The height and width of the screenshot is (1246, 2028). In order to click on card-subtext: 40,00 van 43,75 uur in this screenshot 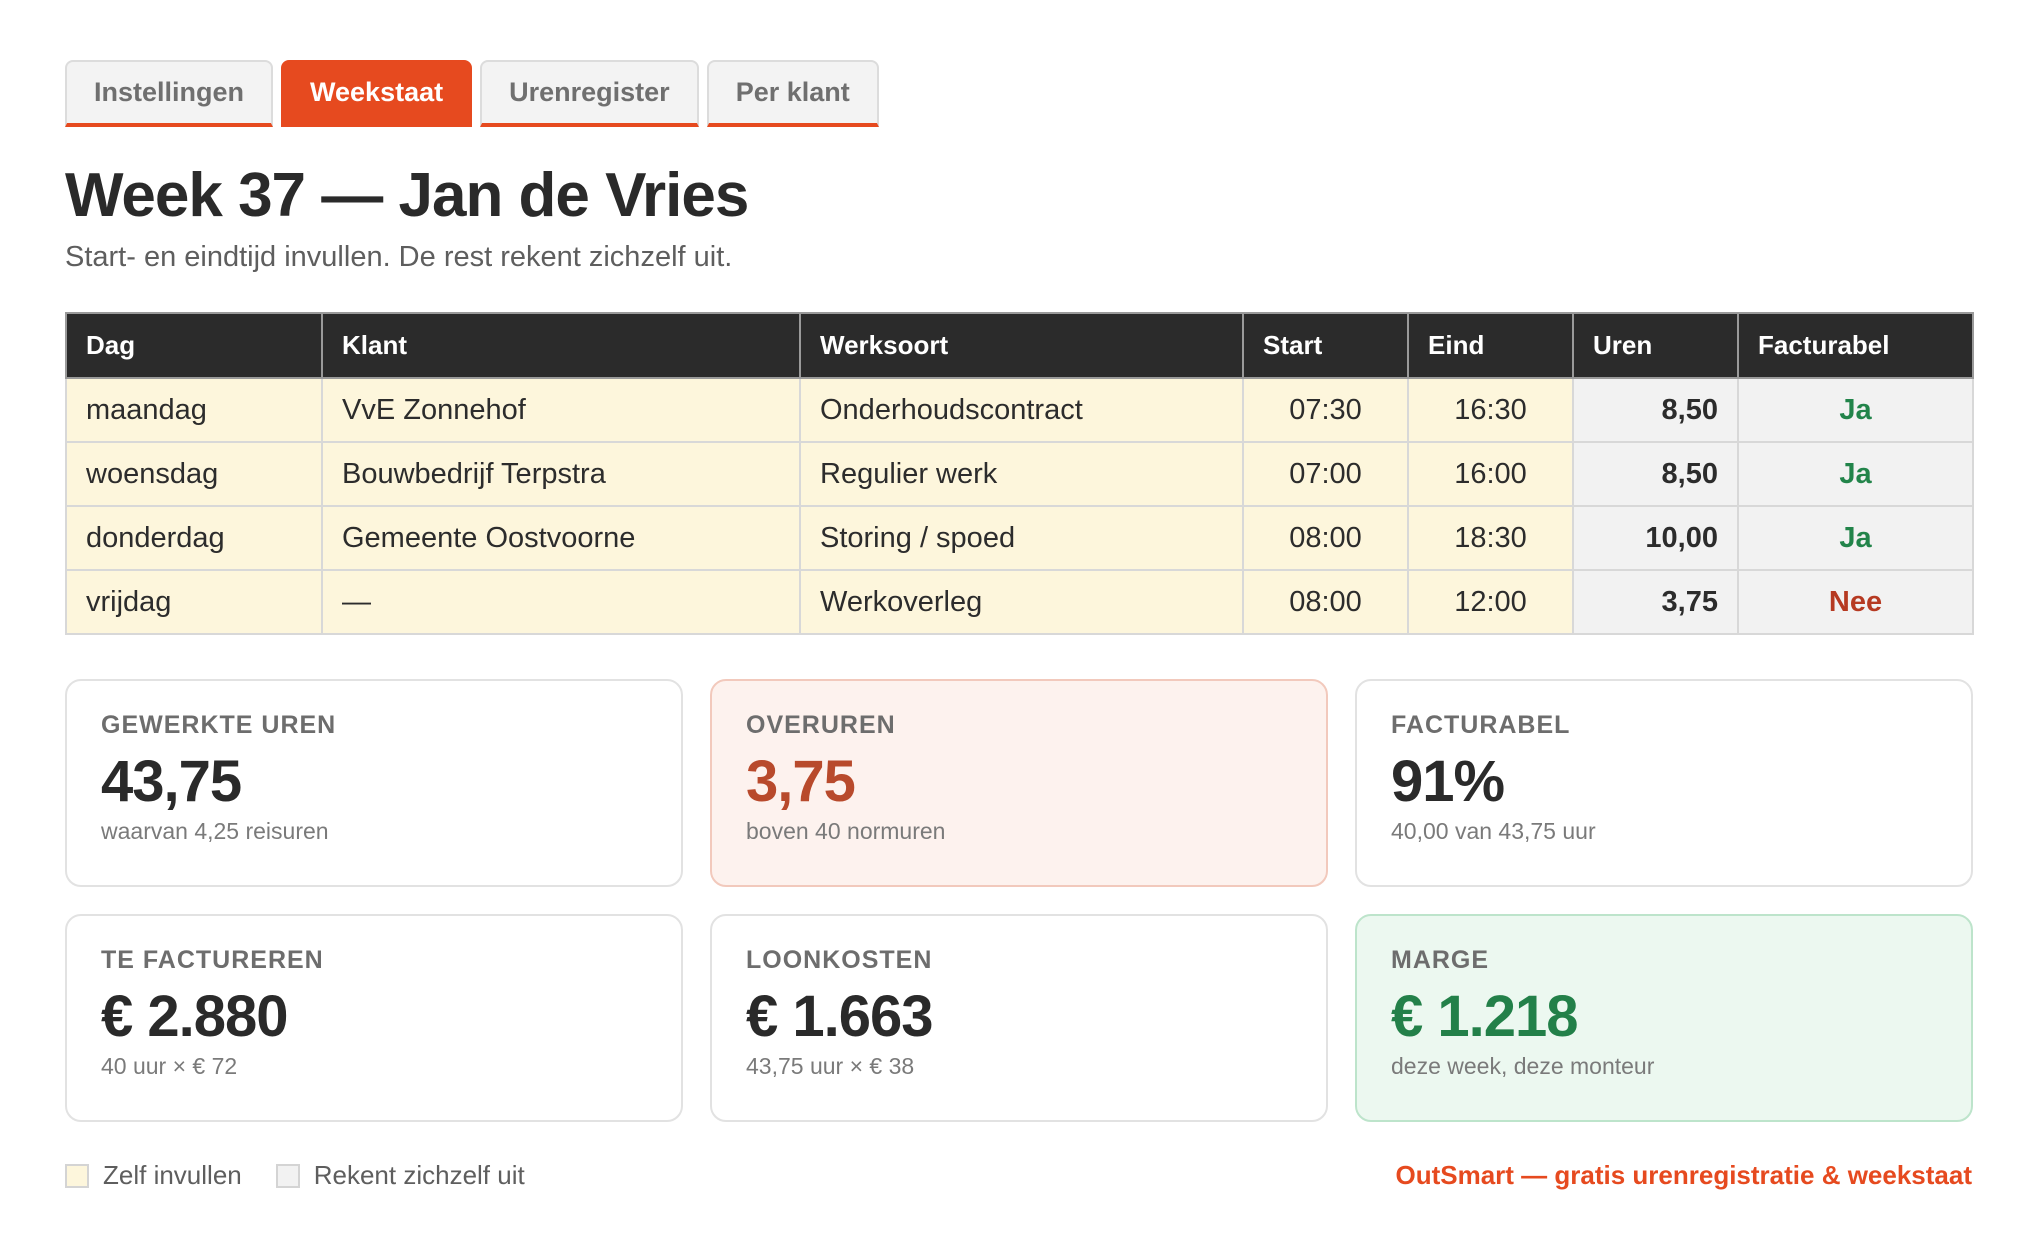, I will do `click(1493, 830)`.